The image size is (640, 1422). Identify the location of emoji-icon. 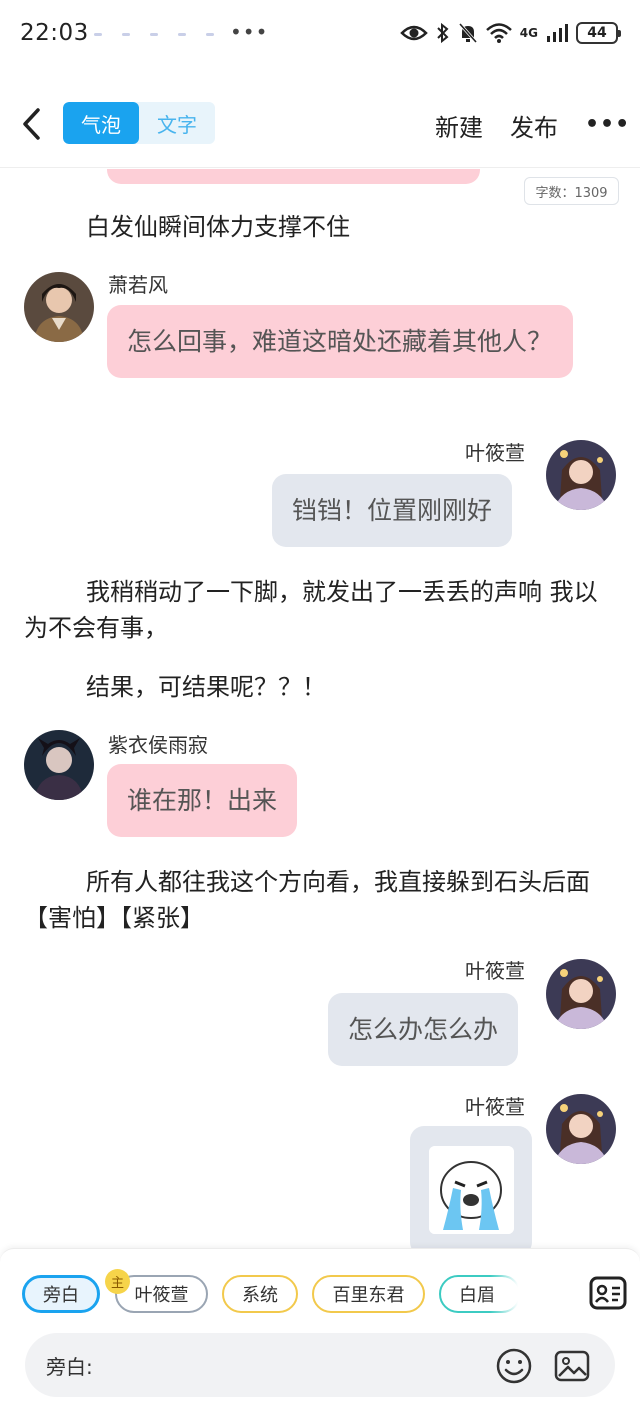
(514, 1366).